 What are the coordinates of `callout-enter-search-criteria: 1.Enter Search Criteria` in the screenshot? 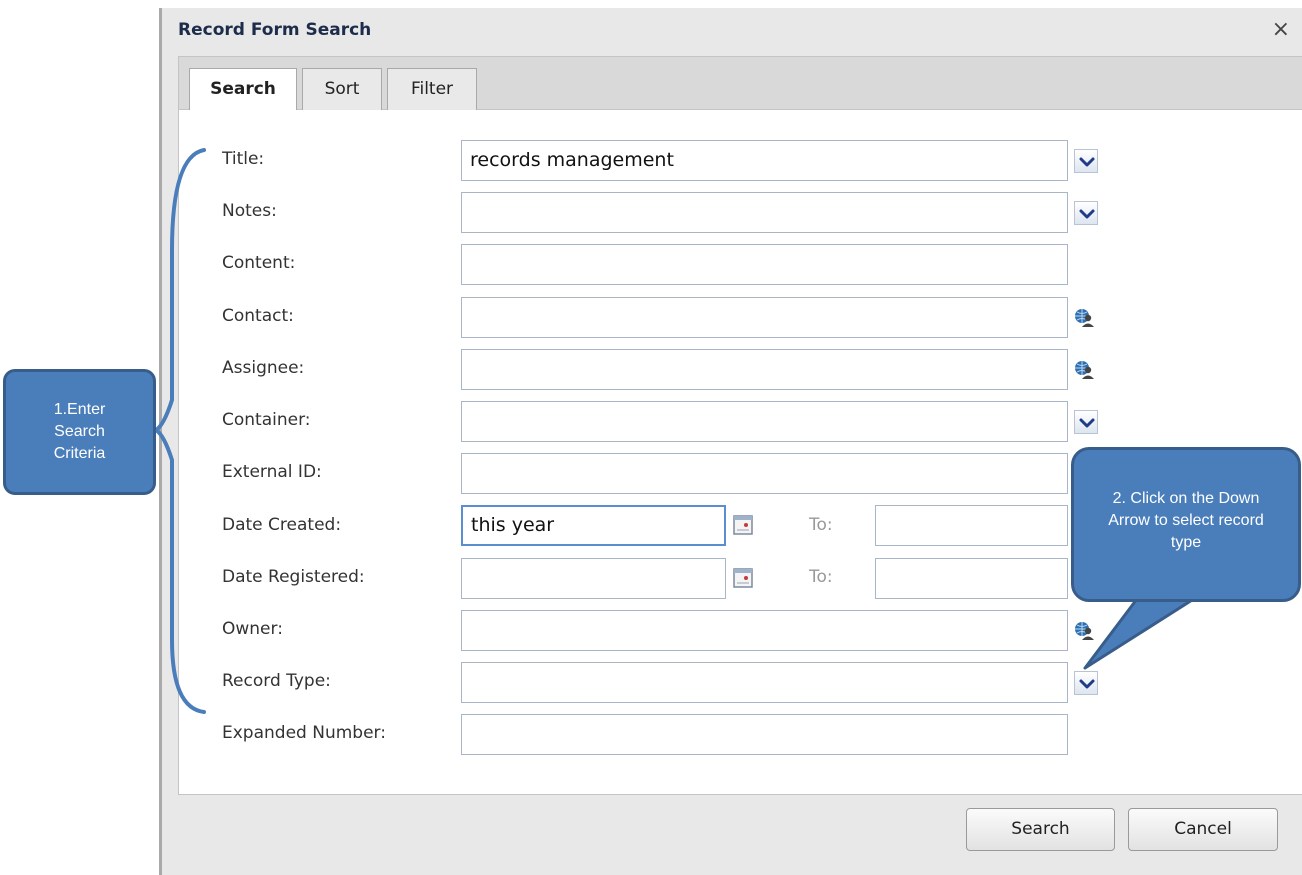 It's located at (79, 432).